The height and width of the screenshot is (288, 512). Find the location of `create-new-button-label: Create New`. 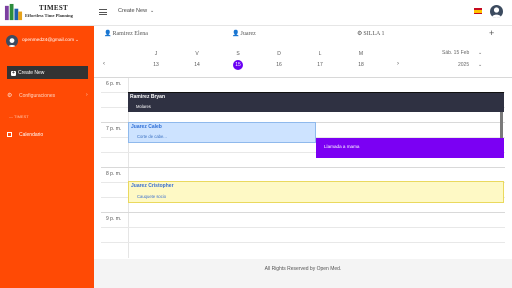

create-new-button-label: Create New is located at coordinates (31, 73).